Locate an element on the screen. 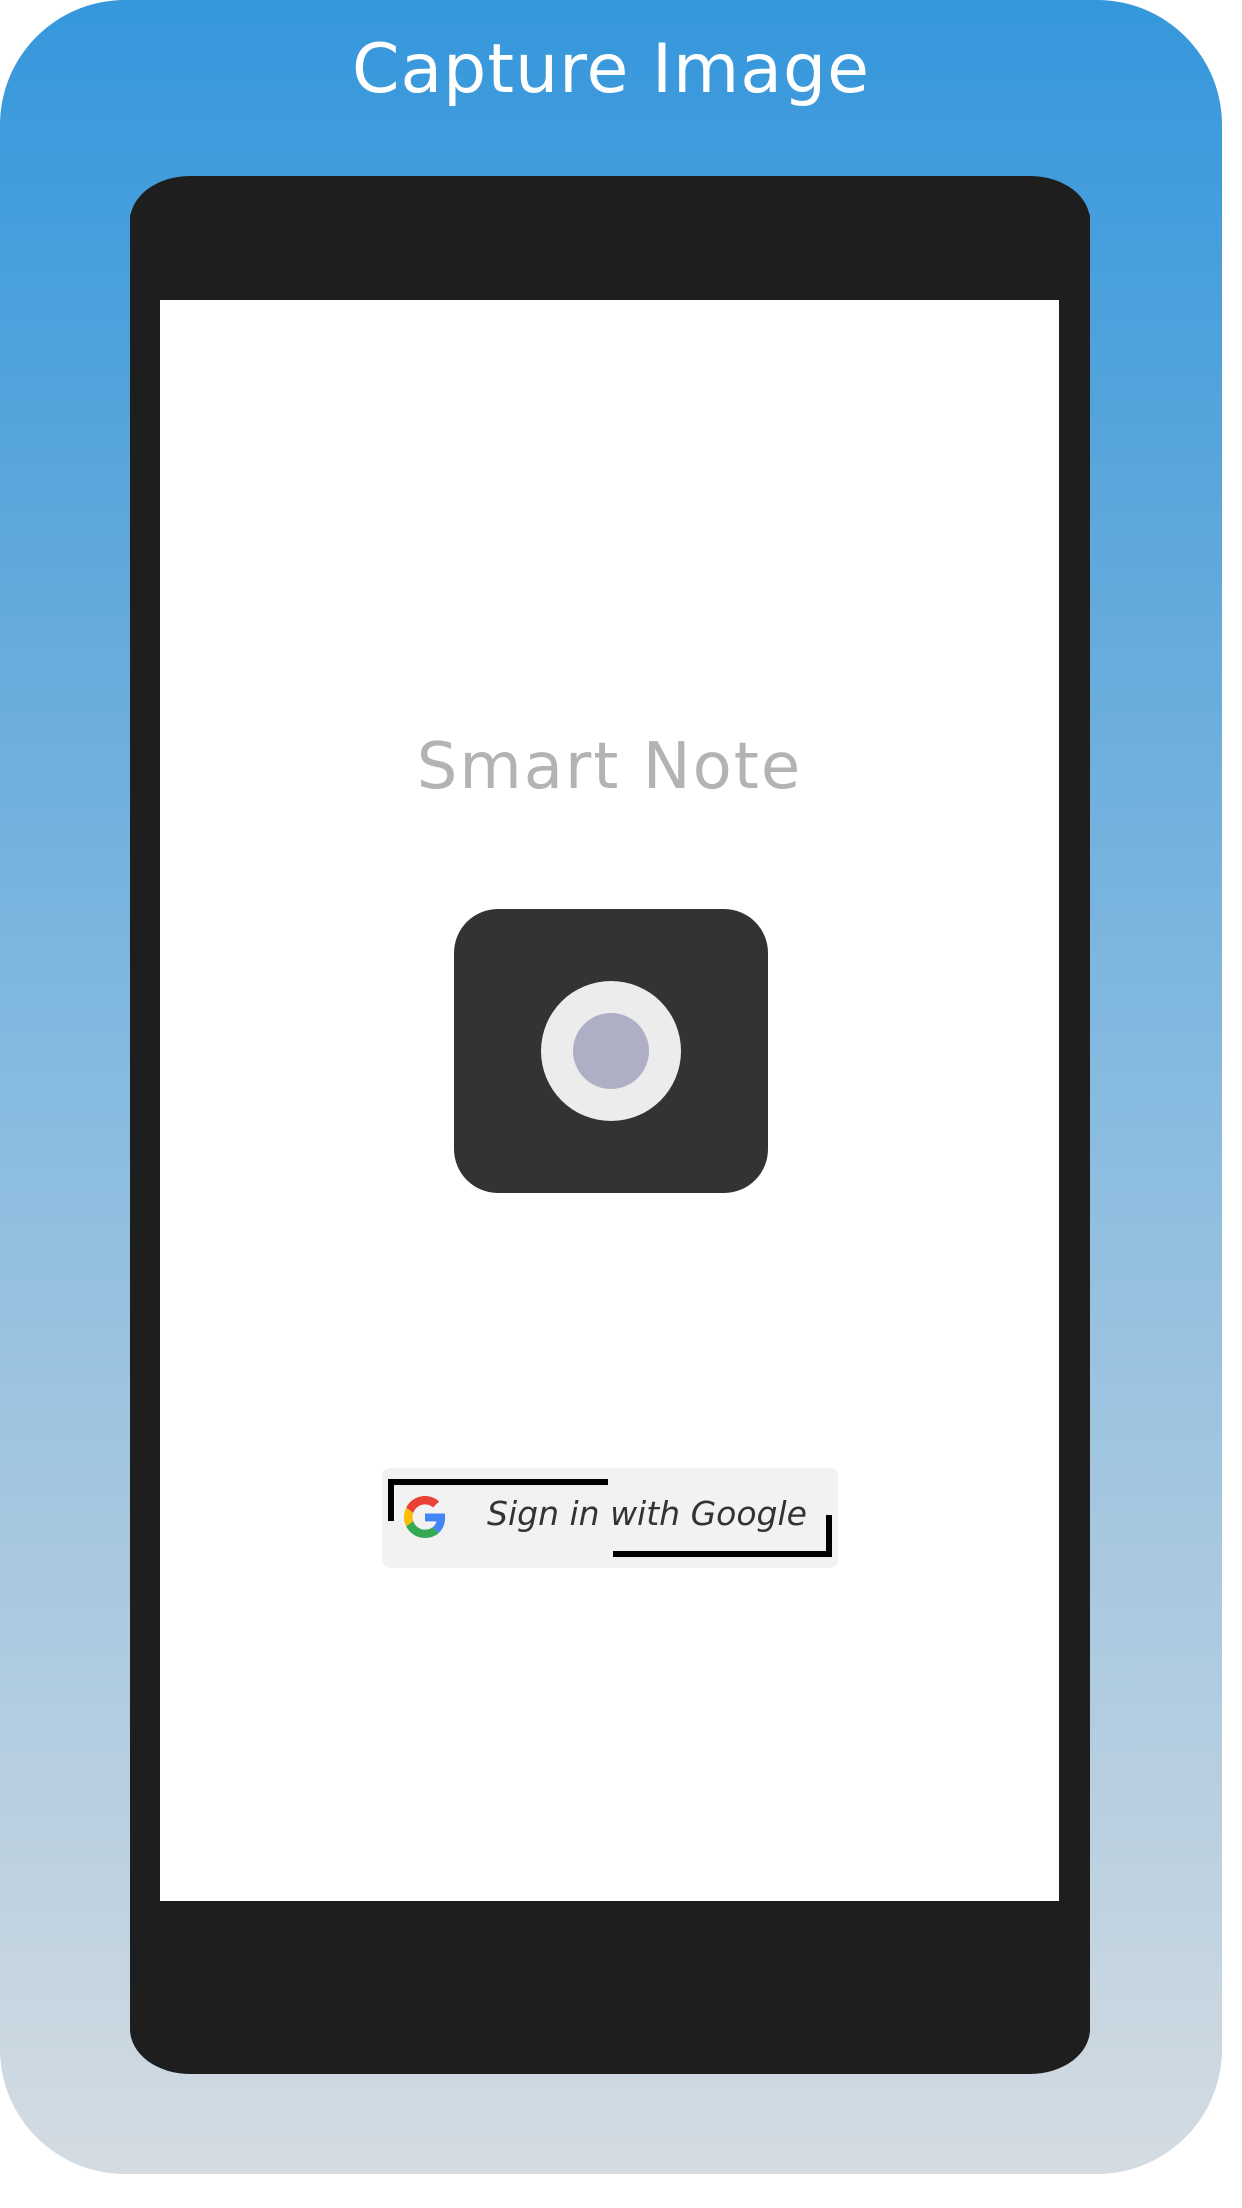 The height and width of the screenshot is (2208, 1242). camera-icon is located at coordinates (611, 1051).